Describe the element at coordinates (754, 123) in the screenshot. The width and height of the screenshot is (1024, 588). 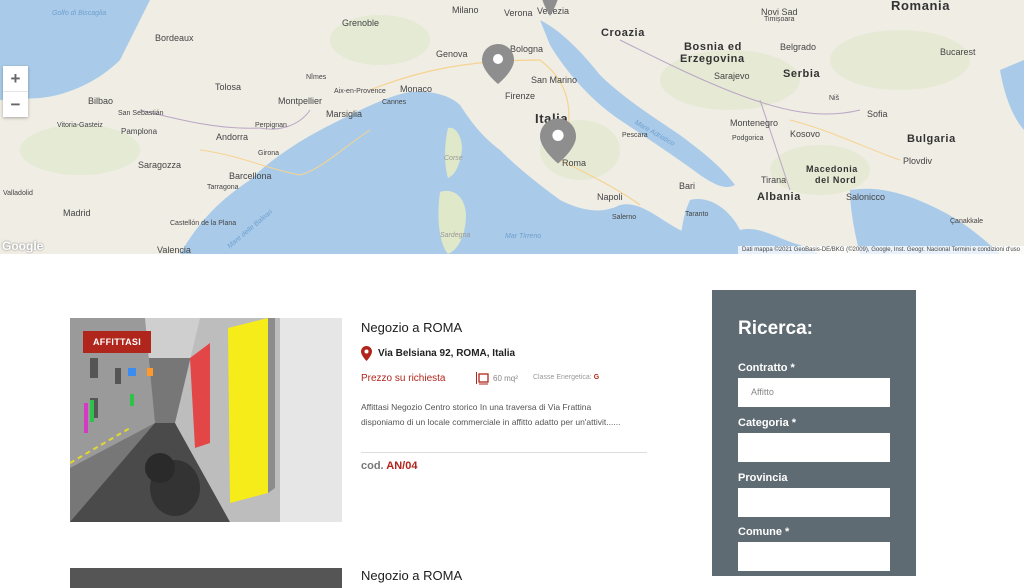
I see `map-label-montenegro: Montenegro` at that location.